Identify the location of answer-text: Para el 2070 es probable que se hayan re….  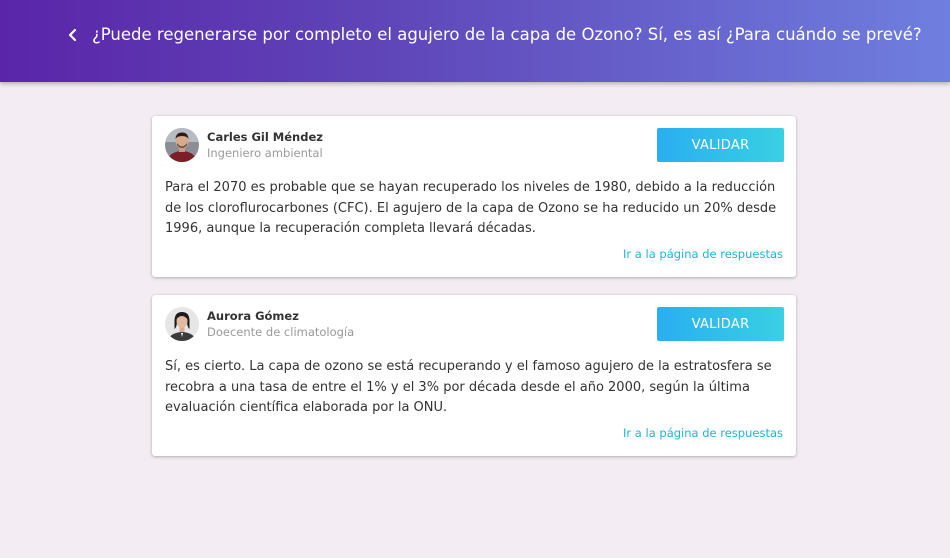
(471, 208).